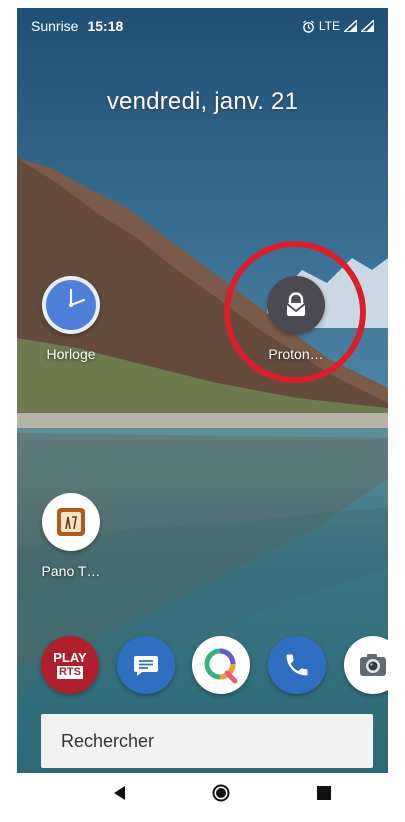 This screenshot has width=405, height=822. I want to click on status-bar: Sunrise 15:18 LTE, so click(202, 26).